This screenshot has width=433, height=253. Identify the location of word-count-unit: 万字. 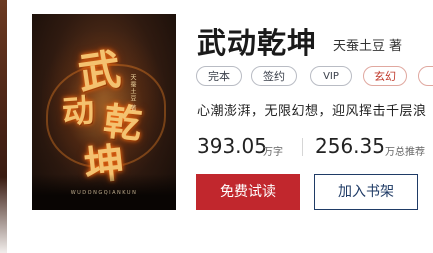
(273, 152).